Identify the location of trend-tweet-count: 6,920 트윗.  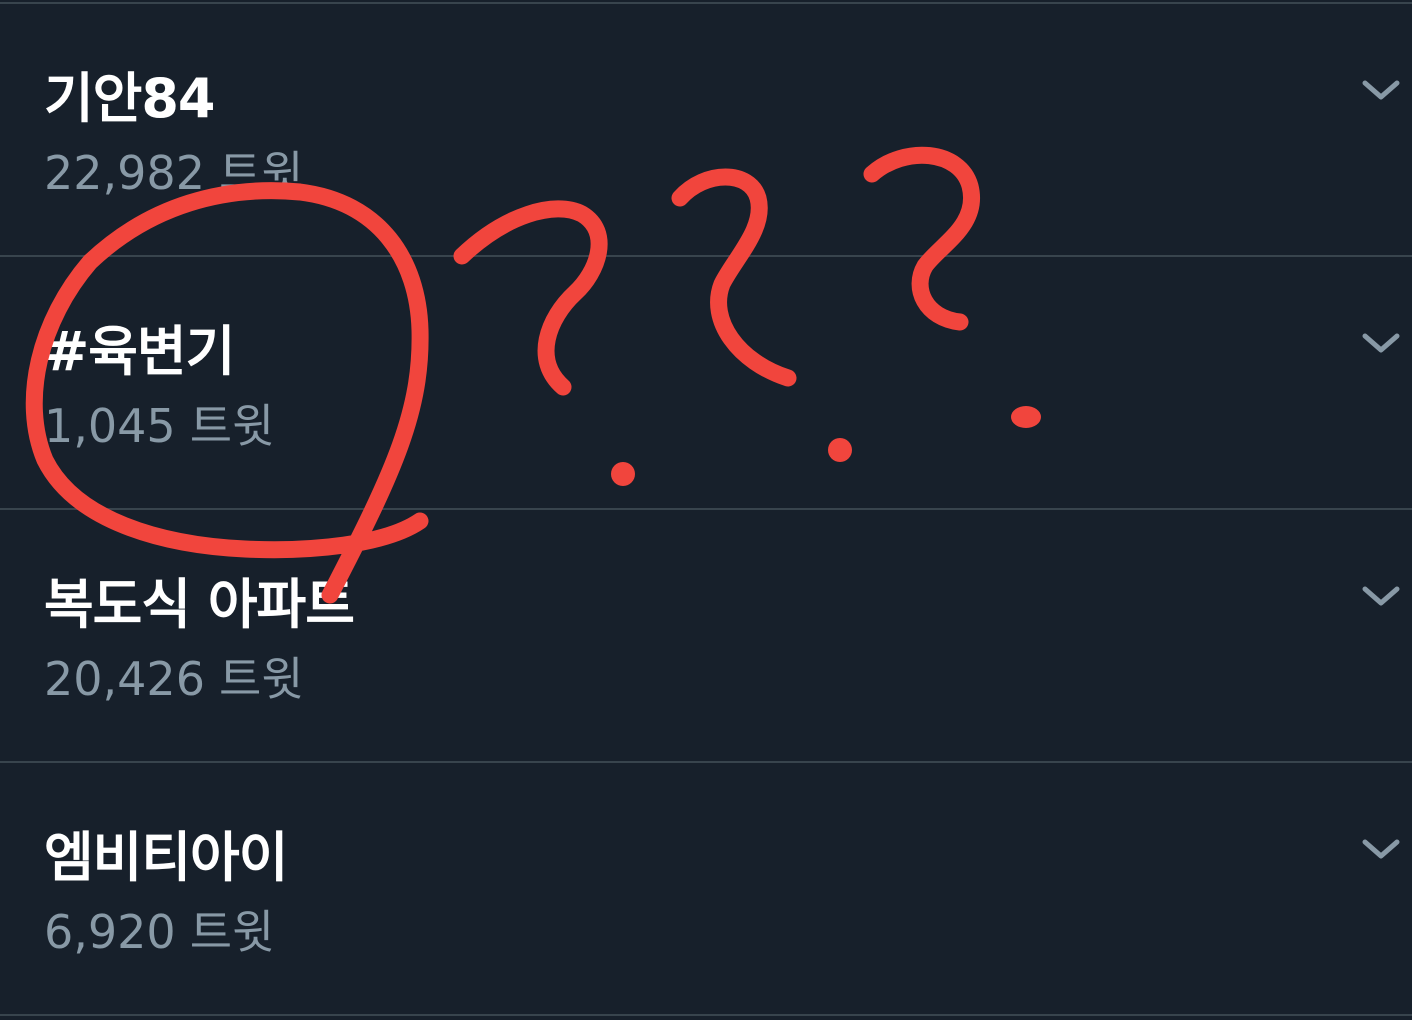
(159, 932).